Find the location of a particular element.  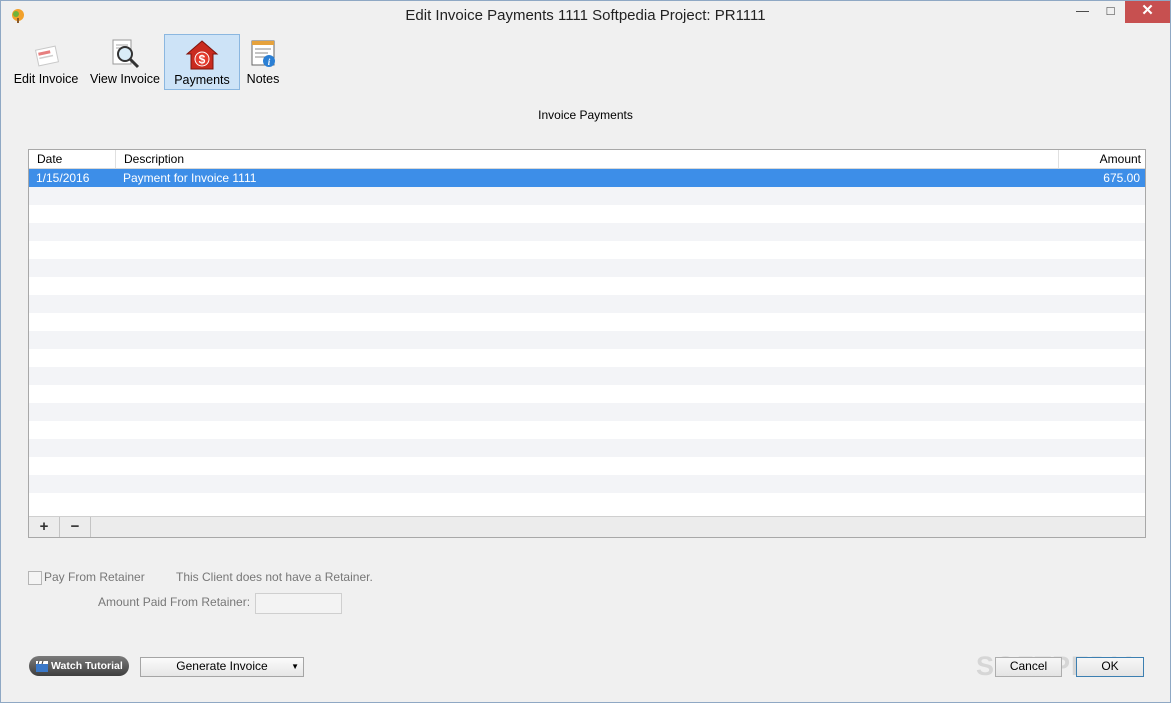

cell-date: 1/15/2016 is located at coordinates (63, 178).